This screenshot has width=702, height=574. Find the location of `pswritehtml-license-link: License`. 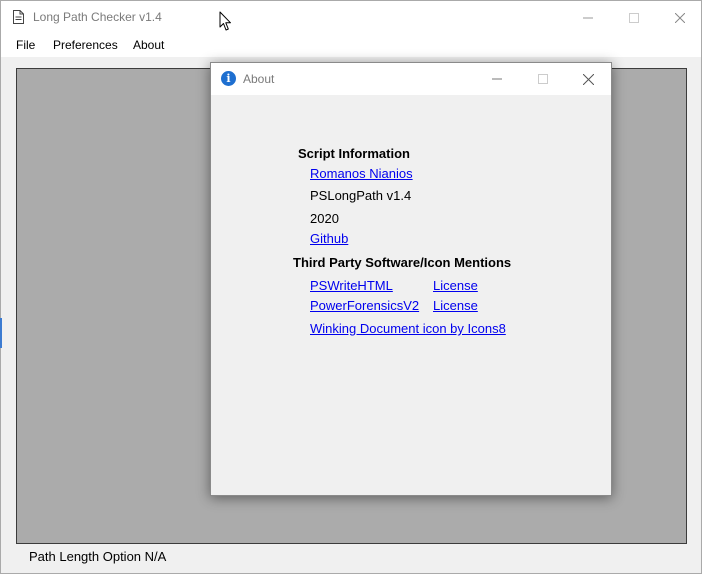

pswritehtml-license-link: License is located at coordinates (455, 285).